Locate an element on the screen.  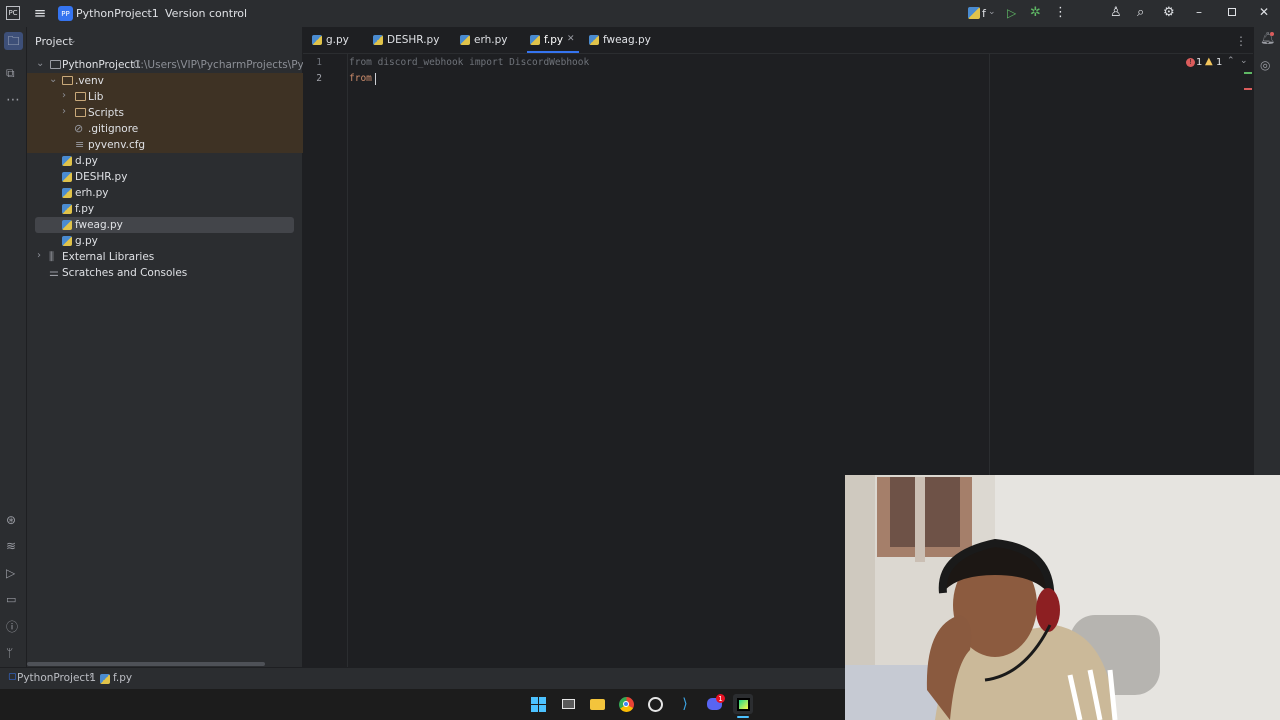
tree-item-label: .venv is located at coordinates (89, 81).